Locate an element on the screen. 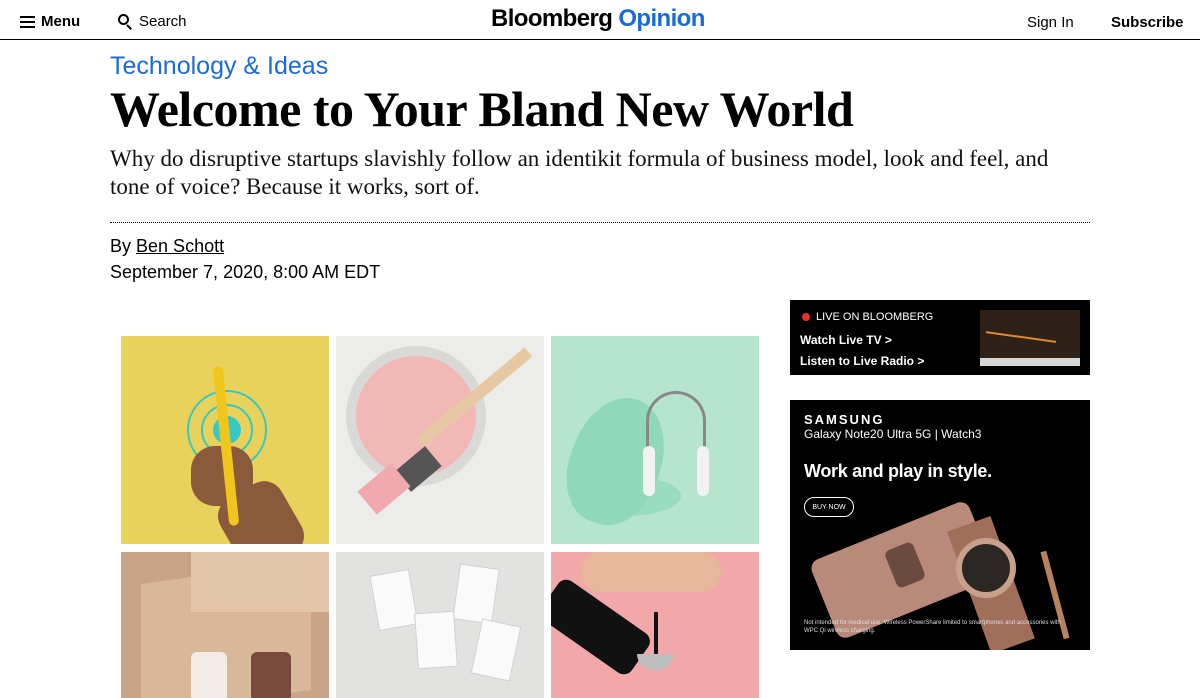  section-kicker-link: Technology & Ideas is located at coordinates (219, 66).